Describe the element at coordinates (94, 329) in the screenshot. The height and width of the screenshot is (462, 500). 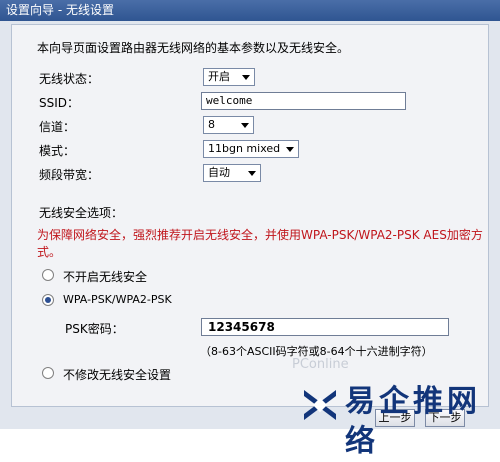
I see `psk-label: PSK密码：` at that location.